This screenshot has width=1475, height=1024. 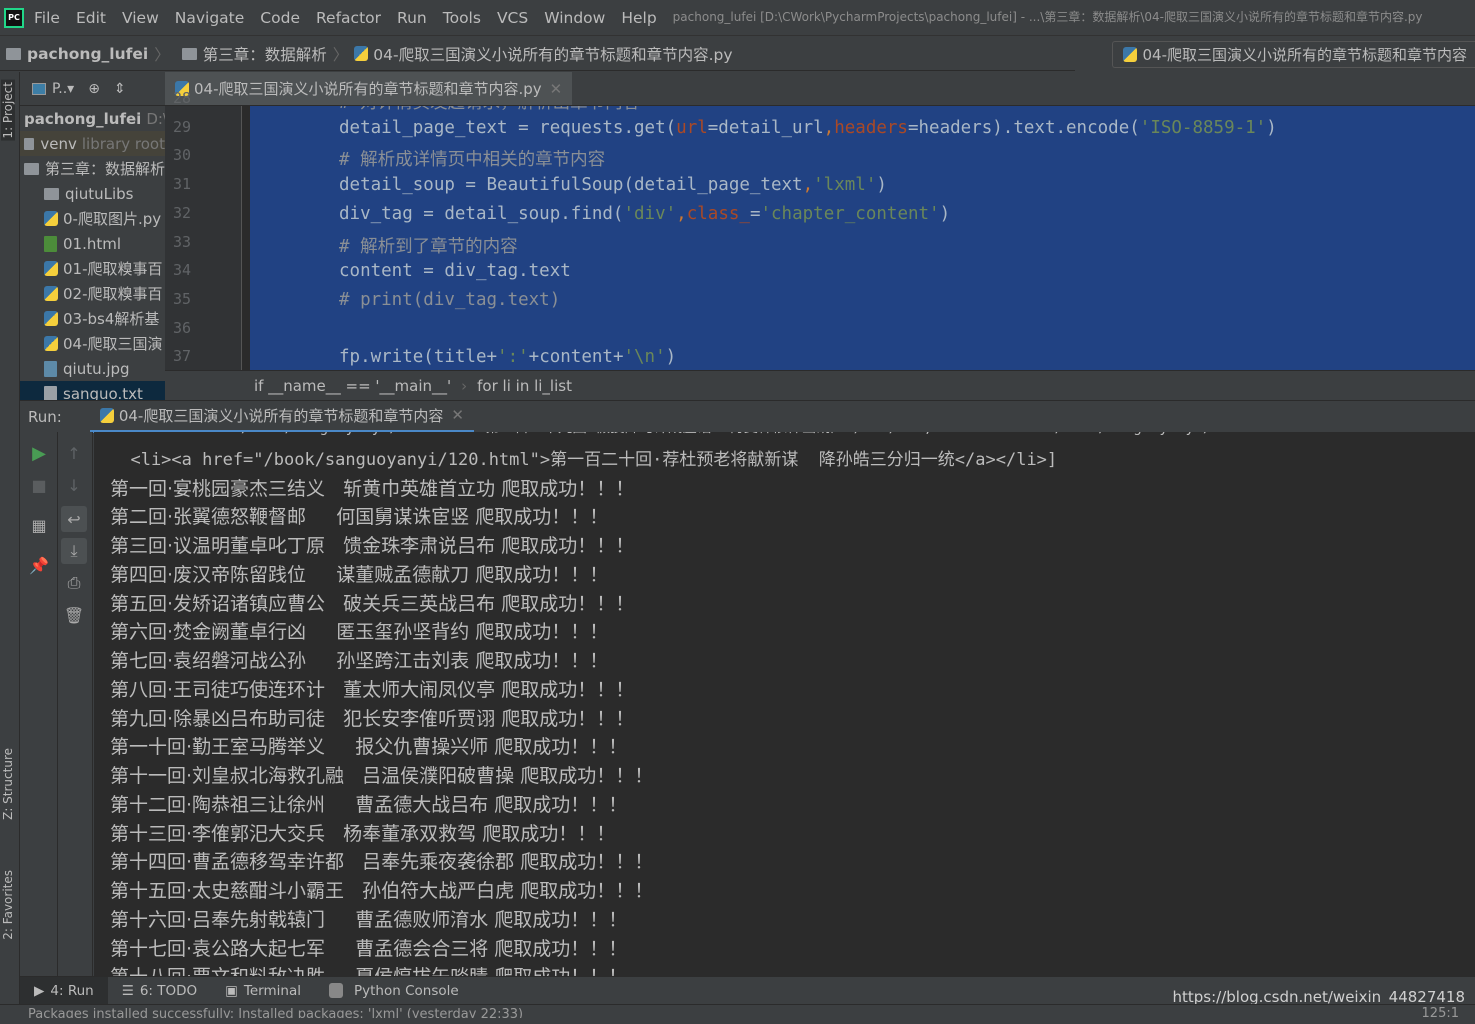 I want to click on menu-navigate: Navigate, so click(x=210, y=18).